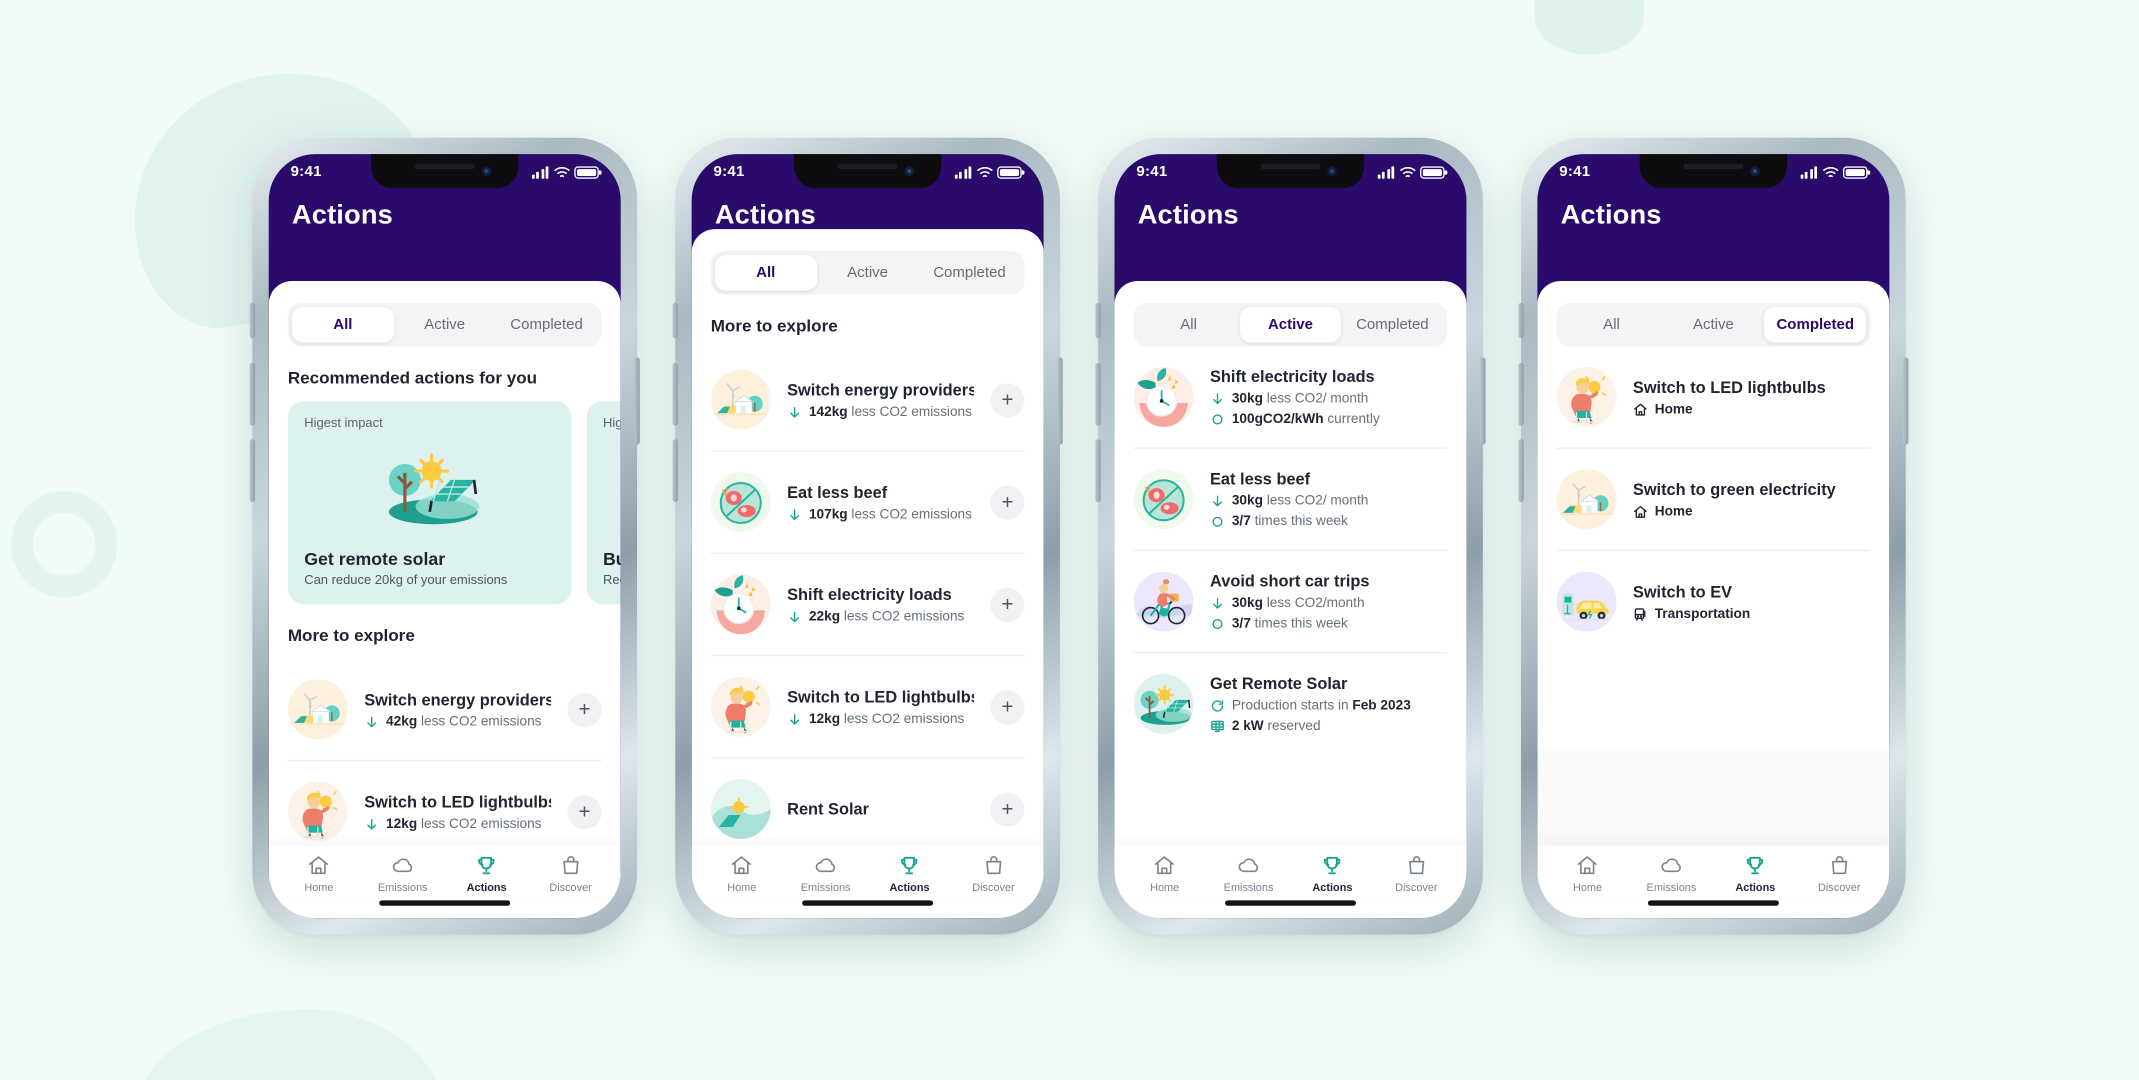 The image size is (2139, 1080). What do you see at coordinates (1163, 703) in the screenshot?
I see `solar-tree-illustration` at bounding box center [1163, 703].